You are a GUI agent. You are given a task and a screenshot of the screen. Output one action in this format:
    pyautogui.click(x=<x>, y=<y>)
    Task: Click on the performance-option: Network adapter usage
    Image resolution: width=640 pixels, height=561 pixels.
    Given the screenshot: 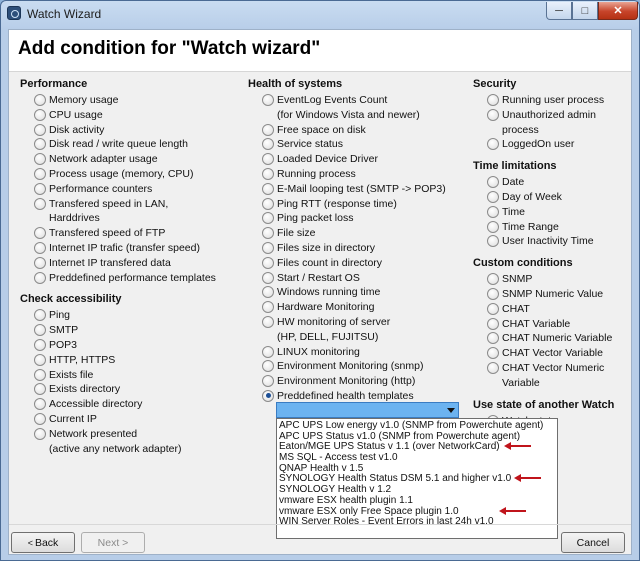 What is the action you would take?
    pyautogui.click(x=130, y=159)
    